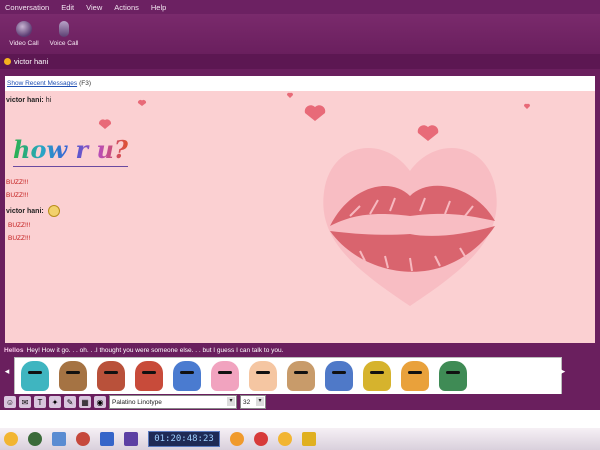  Describe the element at coordinates (95, 7) in the screenshot. I see `menu-view: View` at that location.